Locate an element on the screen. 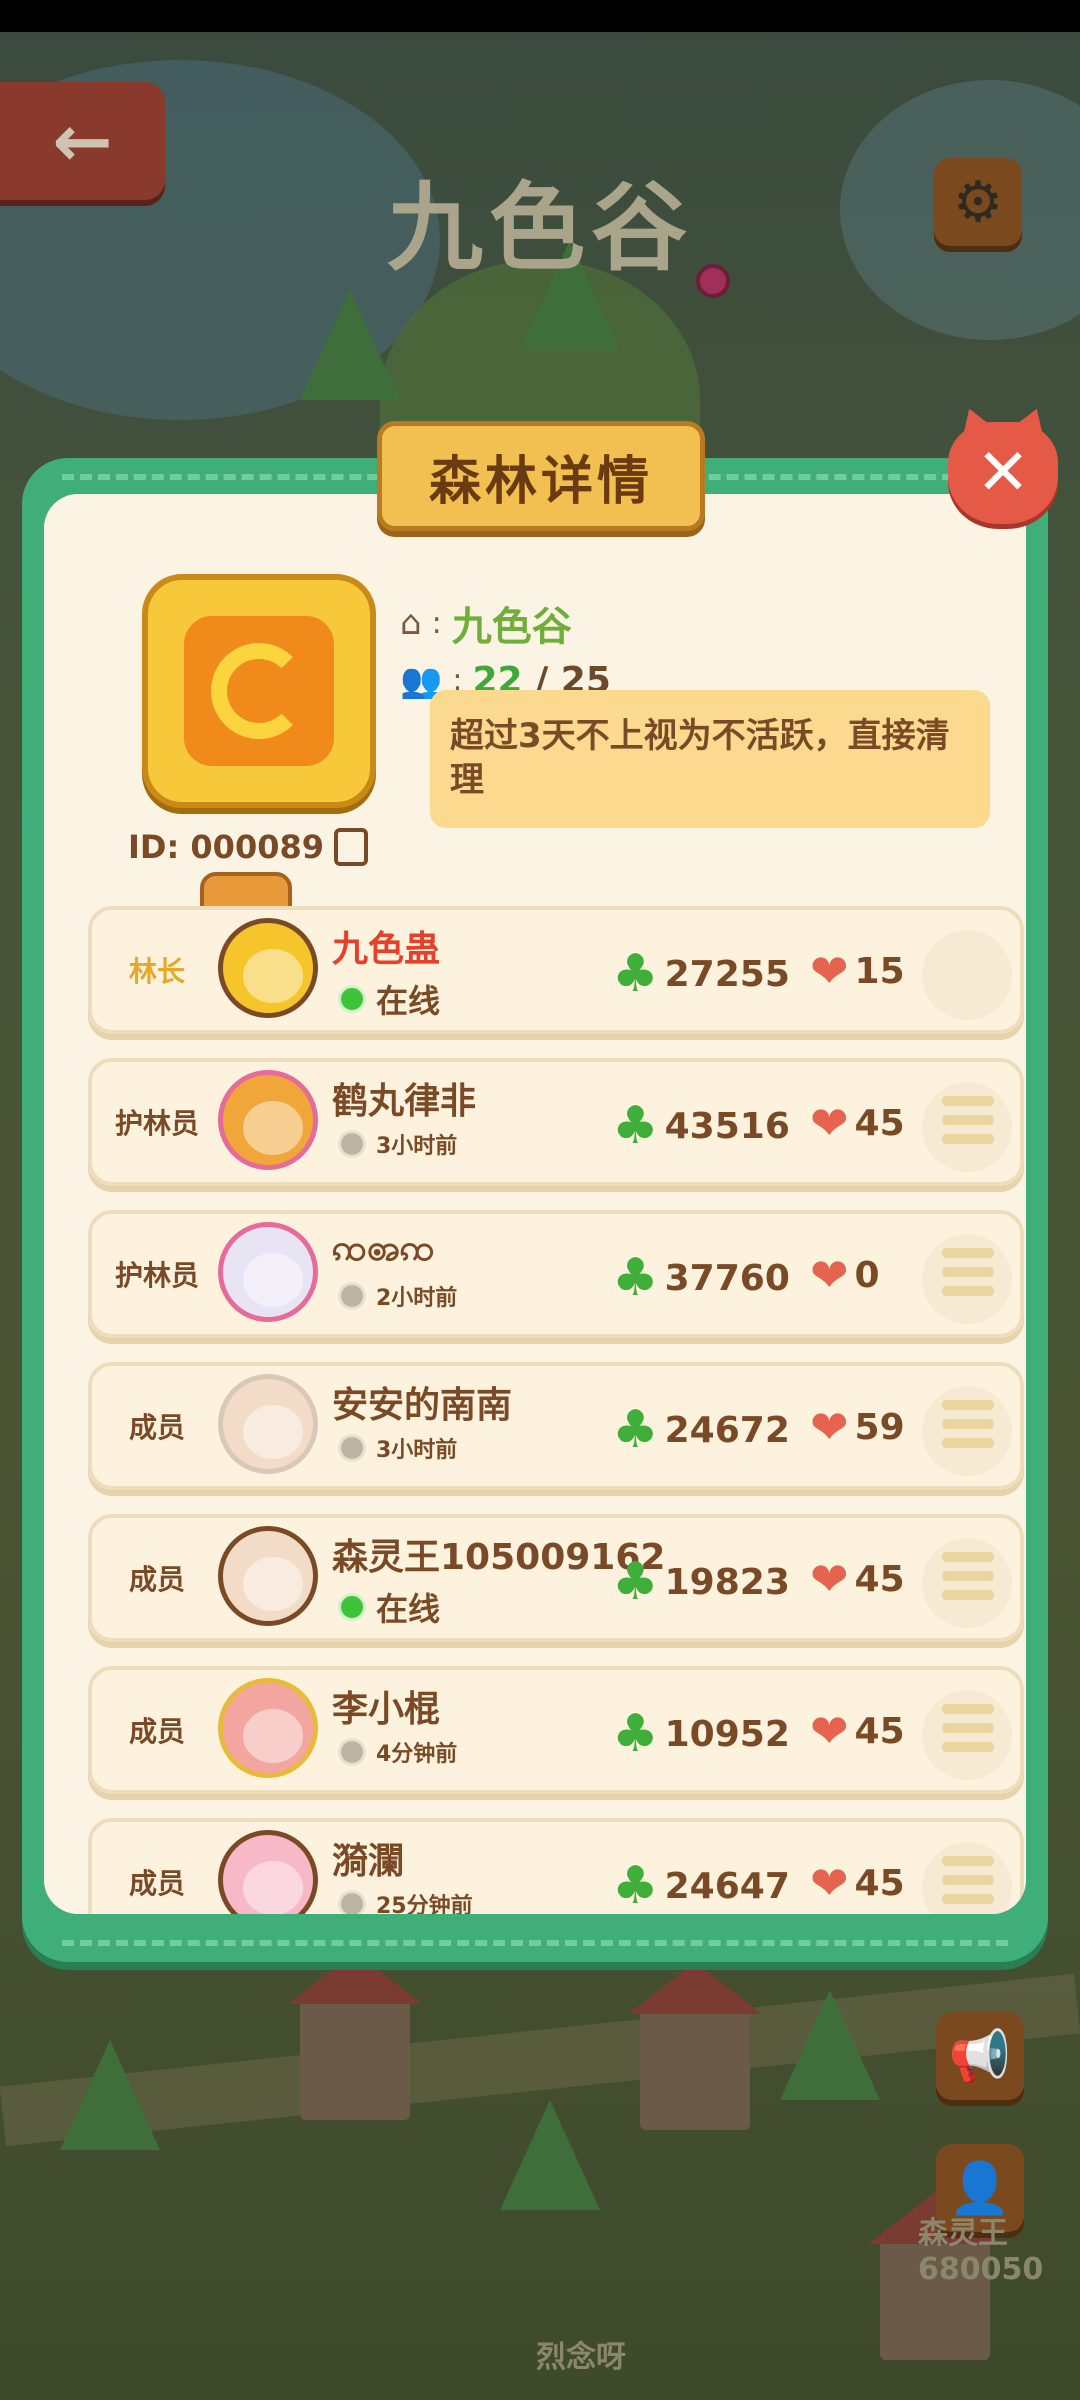 The image size is (1080, 2400). forest-emblem is located at coordinates (259, 691).